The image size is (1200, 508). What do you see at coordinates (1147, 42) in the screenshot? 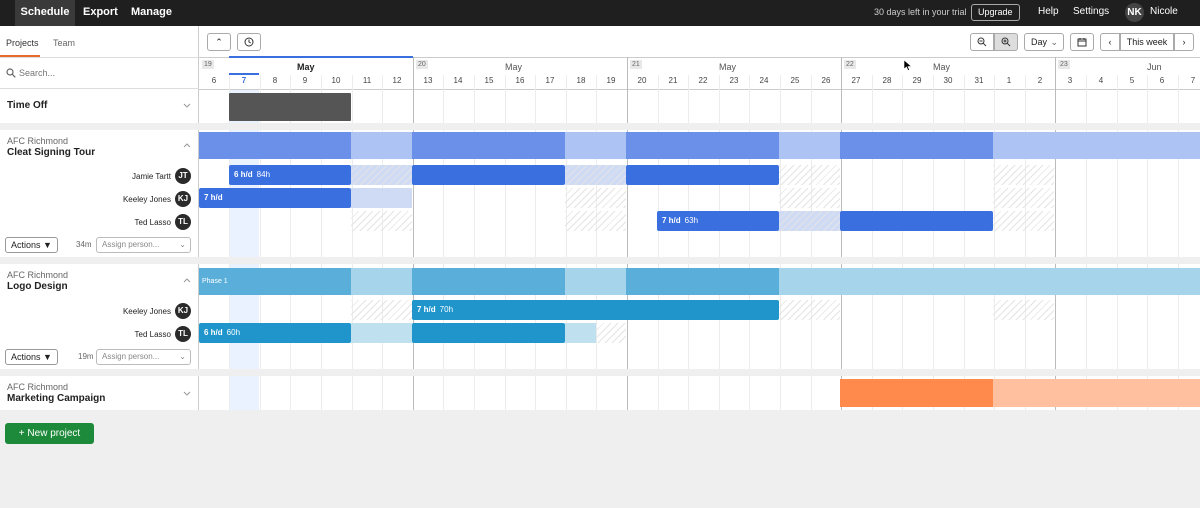
I see `this-week-button: This week` at bounding box center [1147, 42].